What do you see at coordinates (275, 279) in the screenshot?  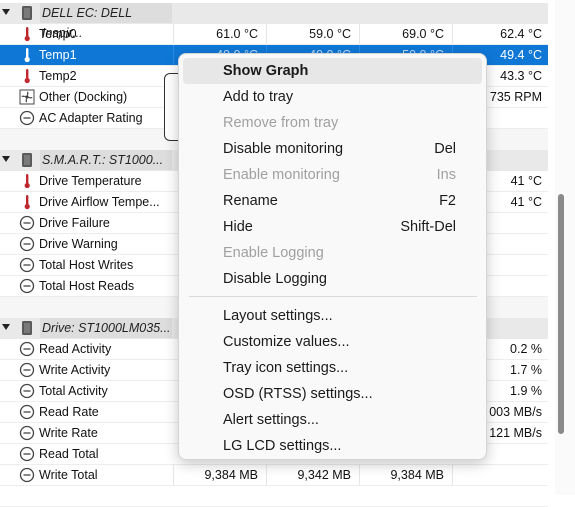 I see `menu-item-label: Disable Logging` at bounding box center [275, 279].